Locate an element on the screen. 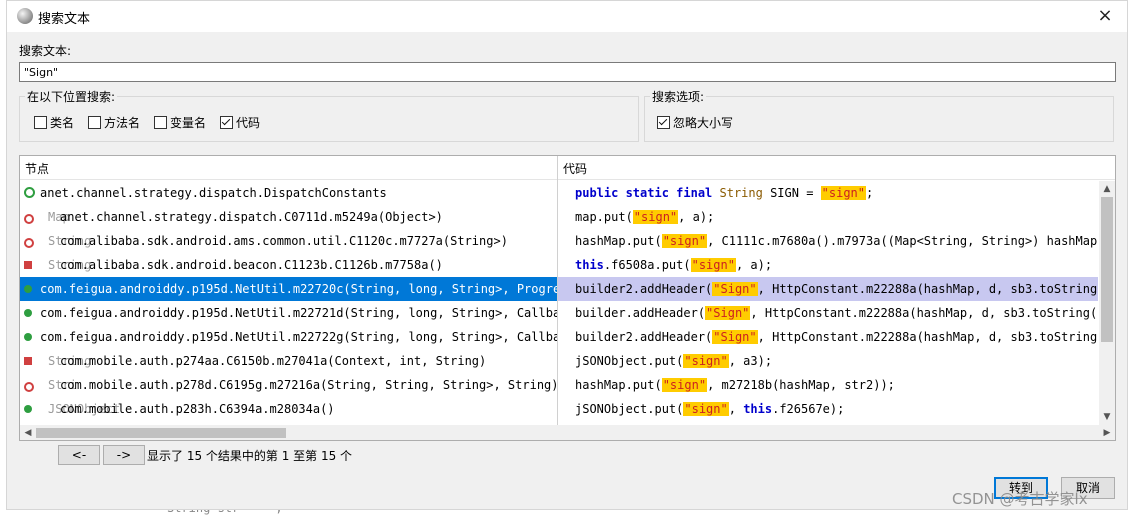 This screenshot has width=1134, height=516. result-row-code: this.f6508a.put("sign", a); is located at coordinates (828, 265).